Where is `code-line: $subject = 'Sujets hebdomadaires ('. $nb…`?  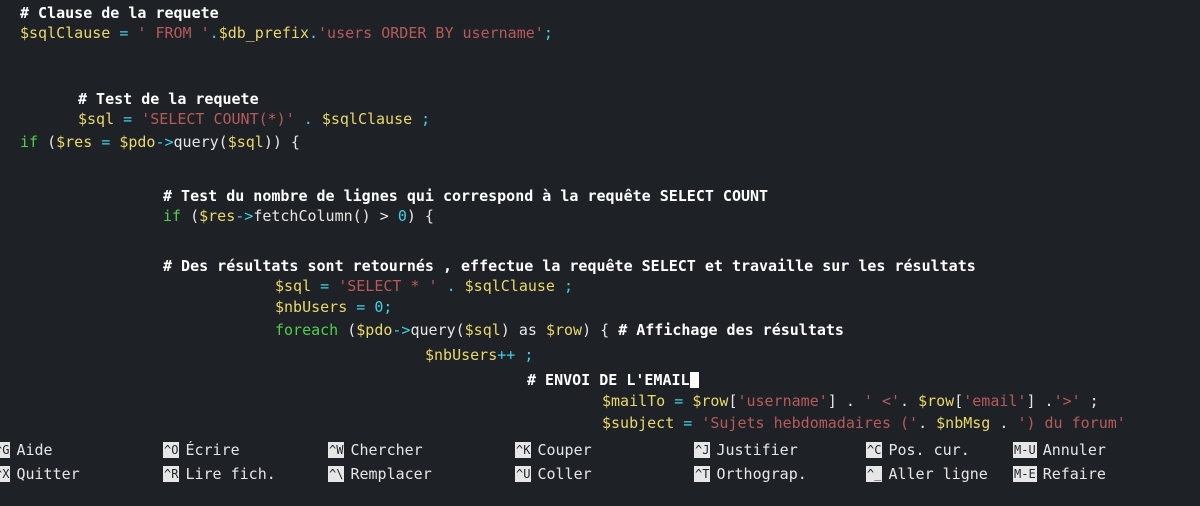
code-line: $subject = 'Sujets hebdomadaires ('. $nb… is located at coordinates (864, 423).